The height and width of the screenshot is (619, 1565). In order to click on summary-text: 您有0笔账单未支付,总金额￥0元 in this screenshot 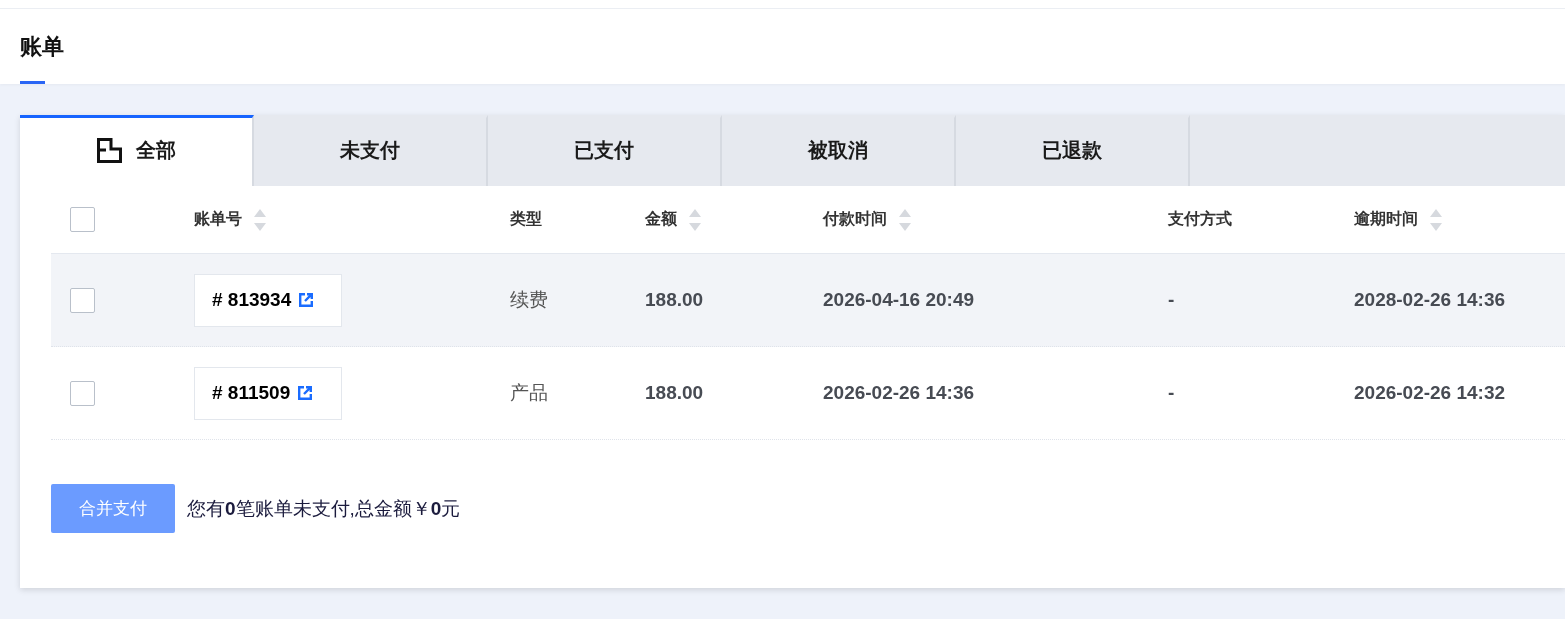, I will do `click(324, 508)`.